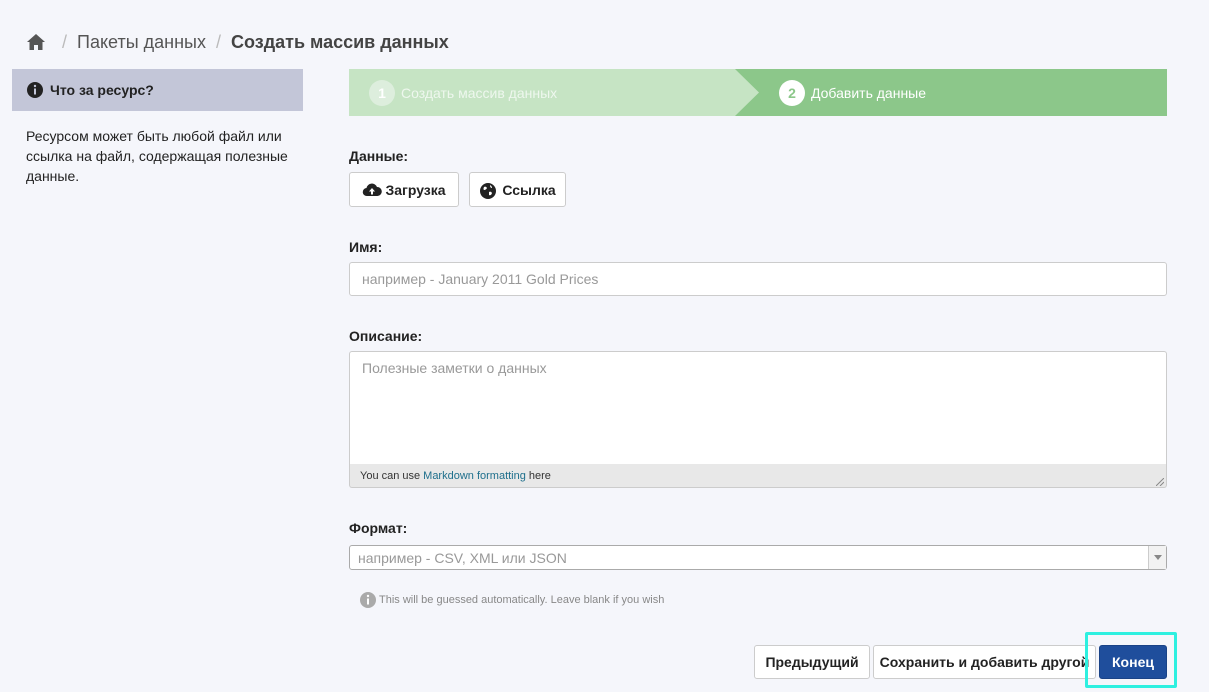 Image resolution: width=1209 pixels, height=692 pixels. Describe the element at coordinates (415, 189) in the screenshot. I see `upload-button-label: Загрузка` at that location.